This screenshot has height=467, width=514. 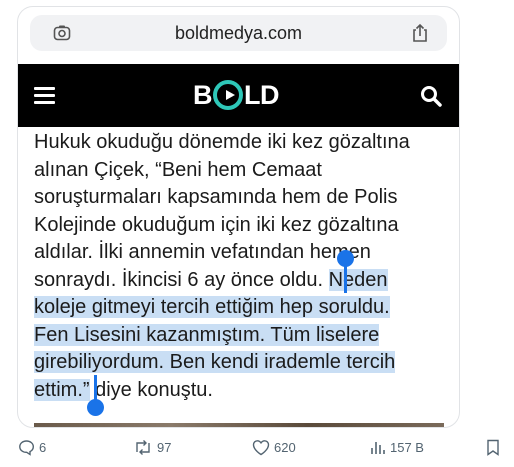 I want to click on article-line: Fen Lisesini kazanmıştım. Tüm liselere, so click(x=244, y=336).